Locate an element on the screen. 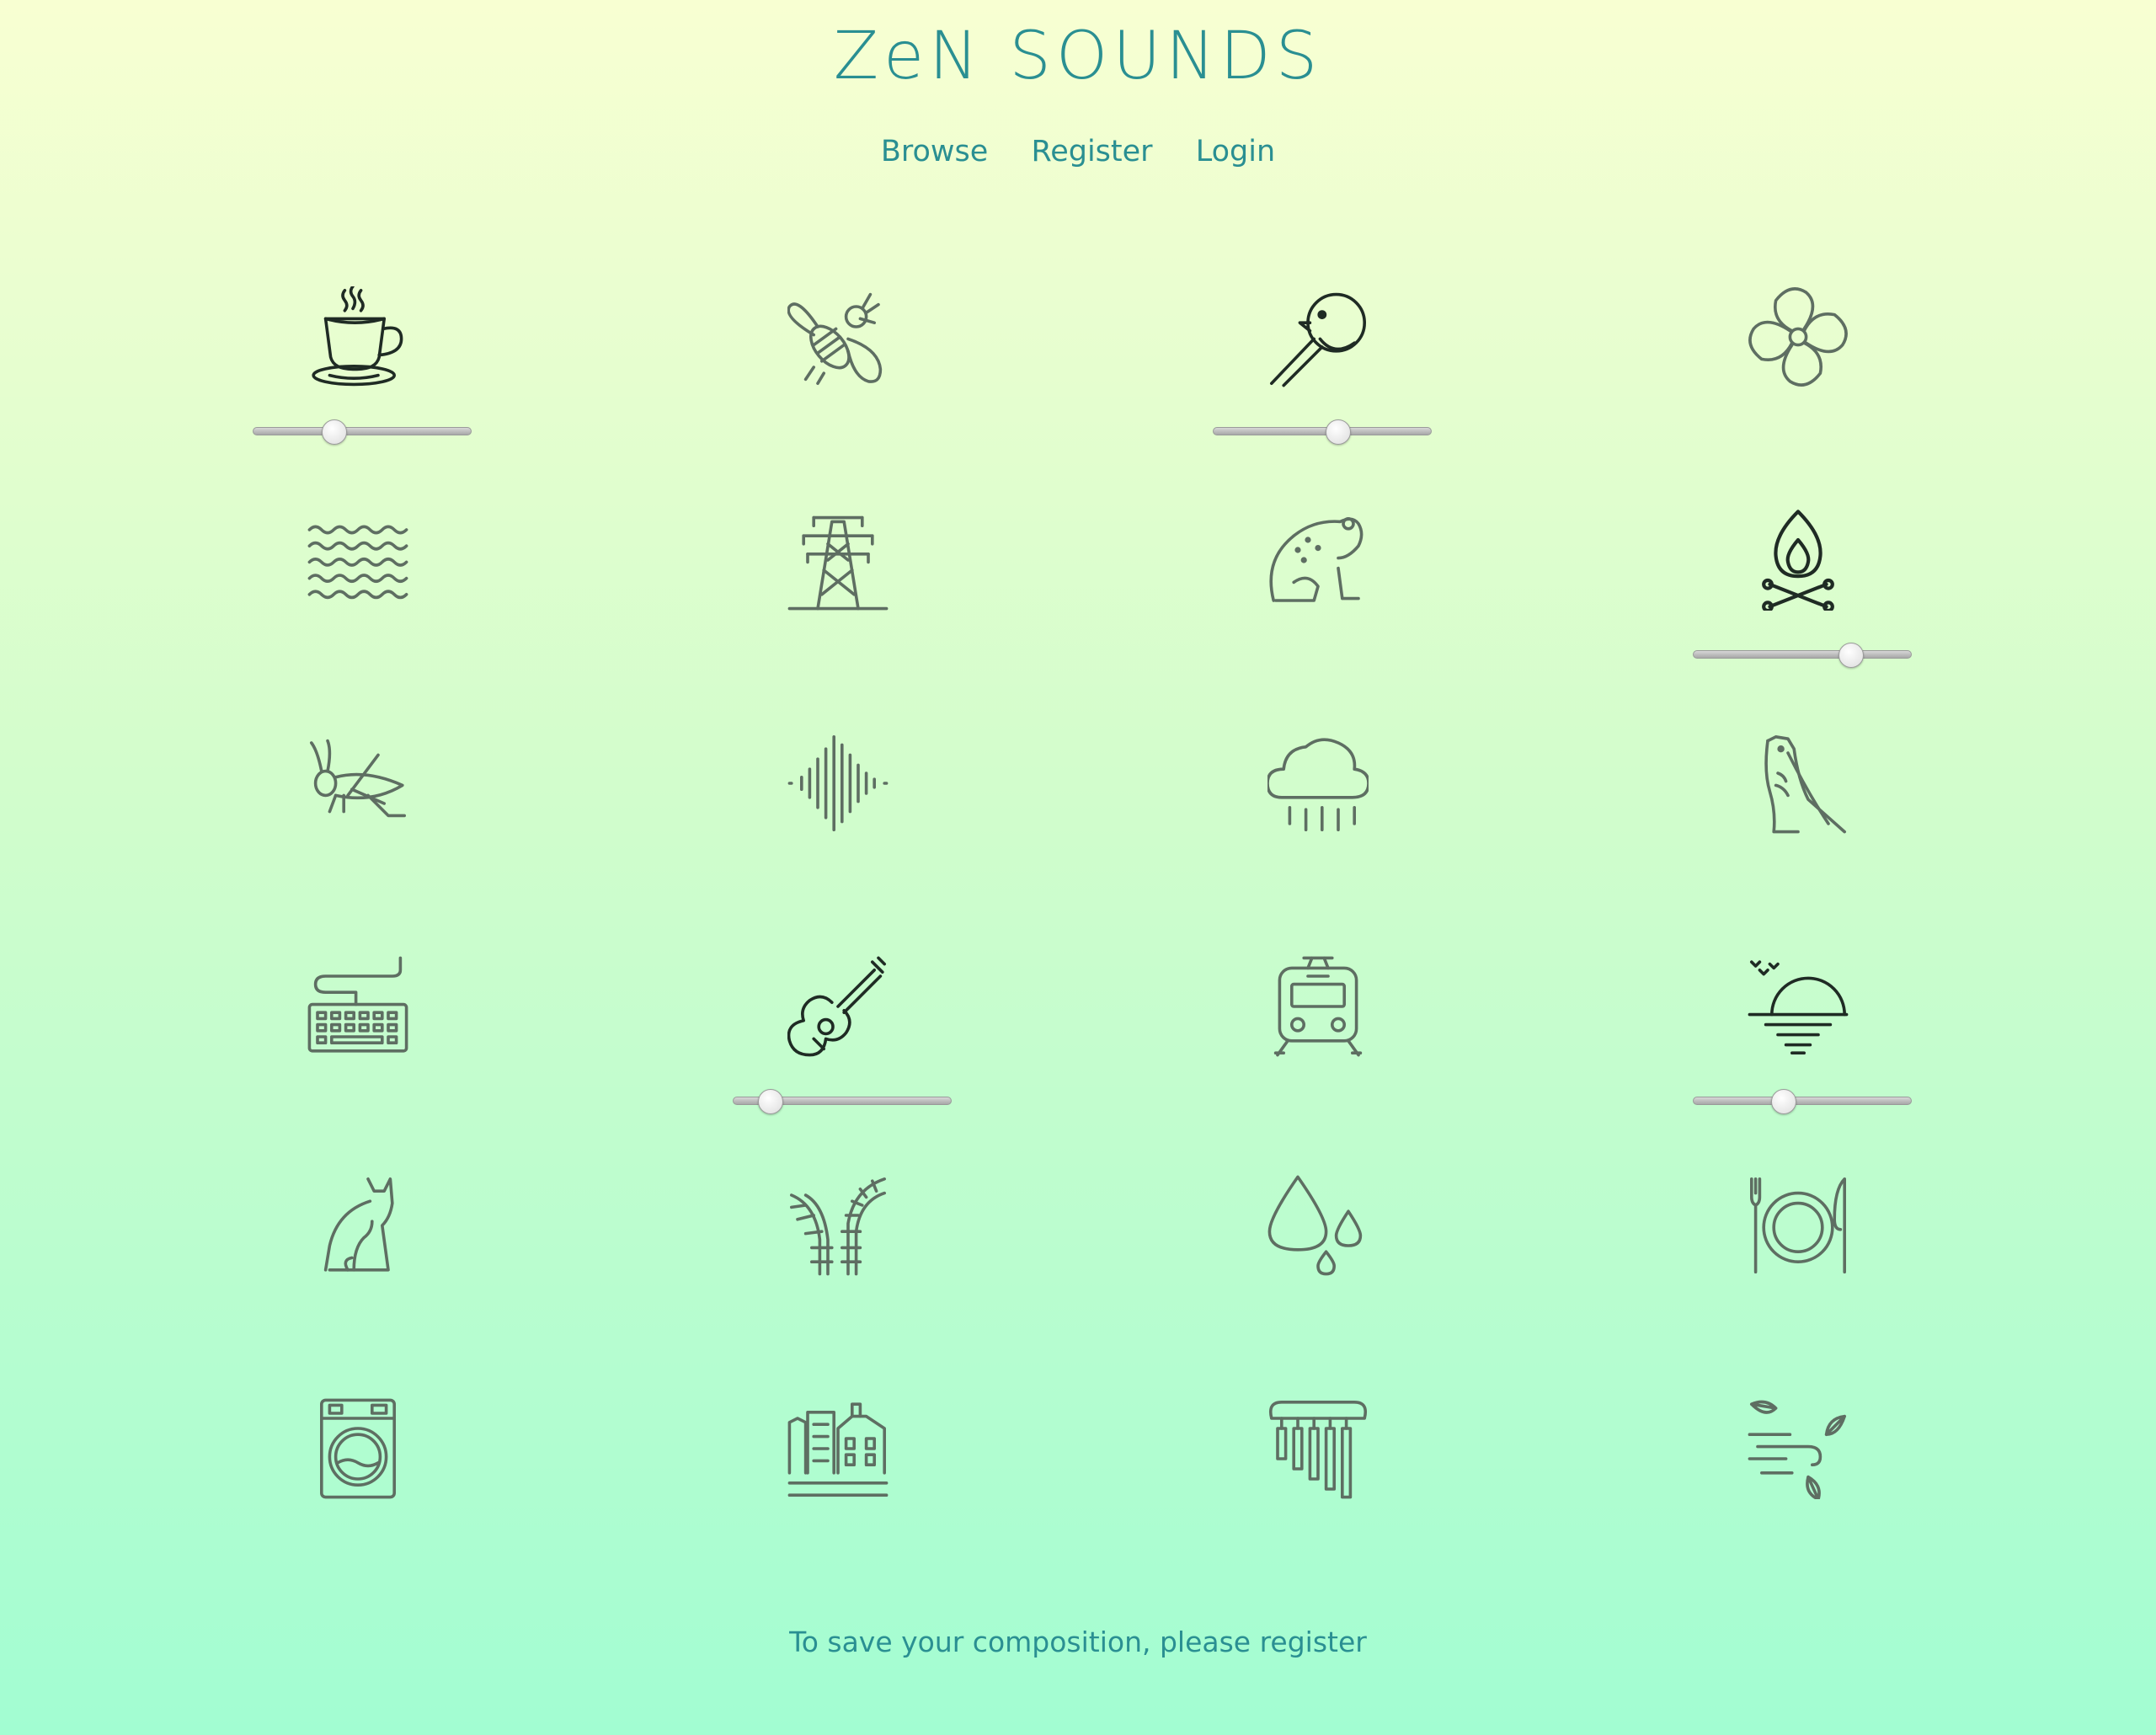 The height and width of the screenshot is (1735, 2156). rain-cloud-icon is located at coordinates (1318, 783).